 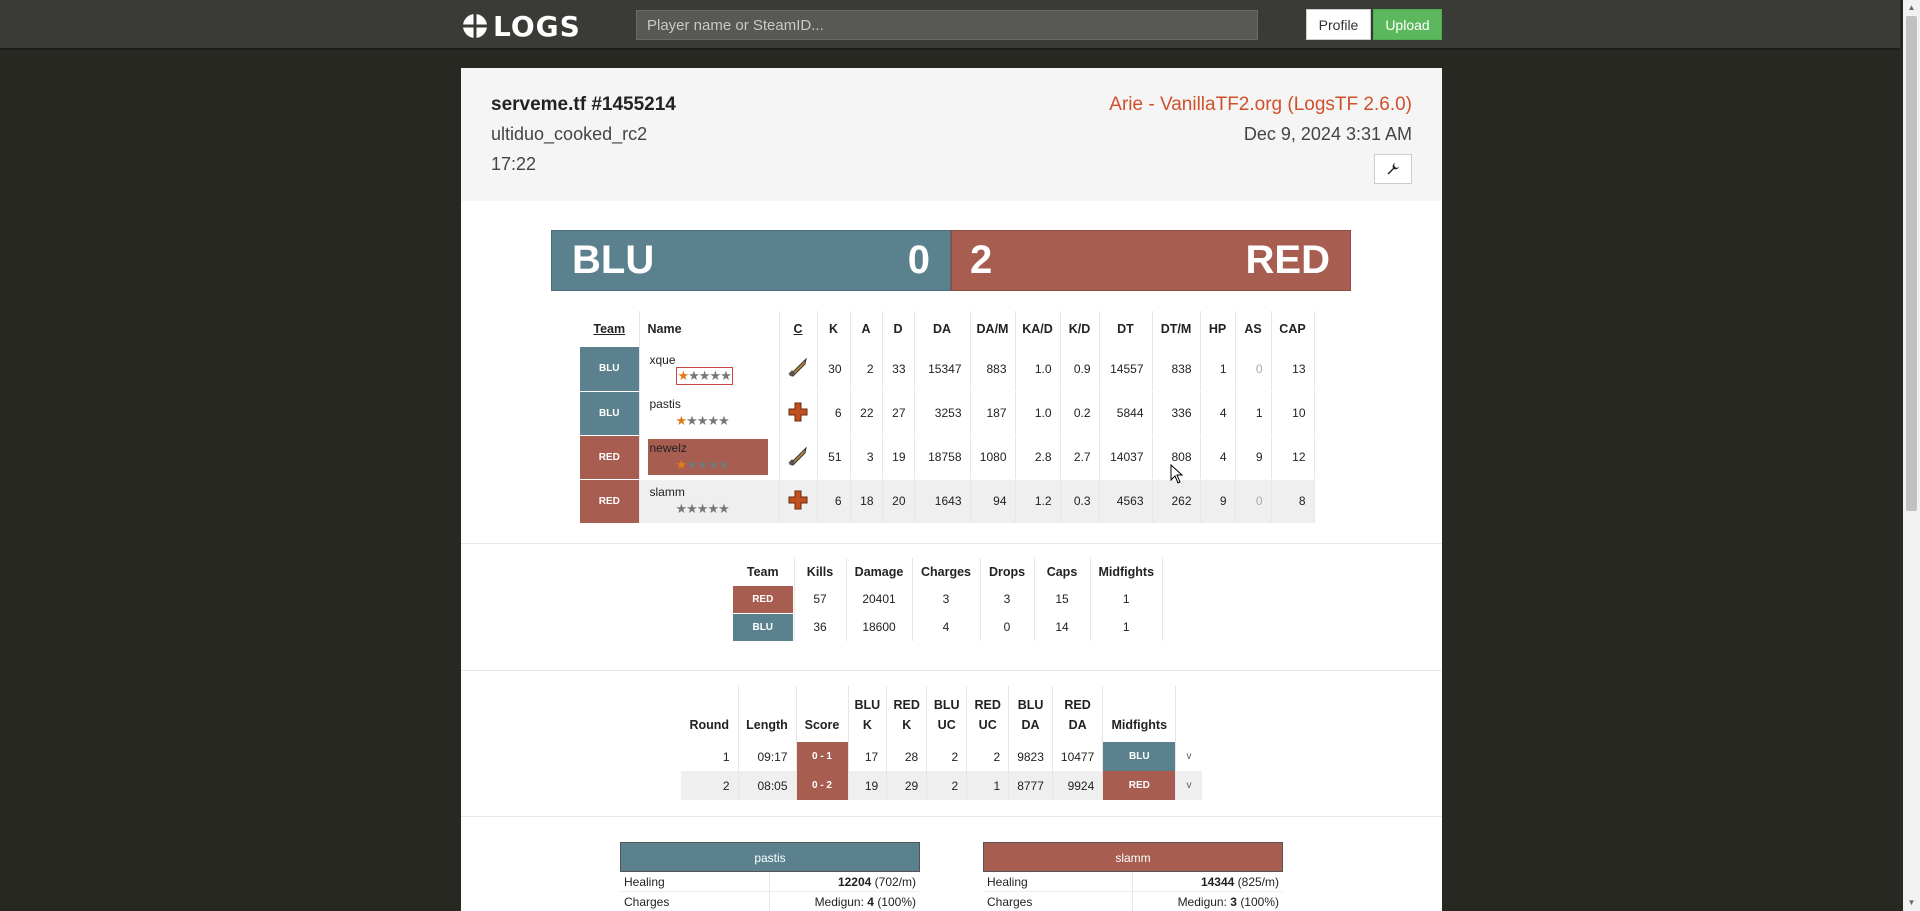 What do you see at coordinates (709, 360) in the screenshot?
I see `player-name: xque` at bounding box center [709, 360].